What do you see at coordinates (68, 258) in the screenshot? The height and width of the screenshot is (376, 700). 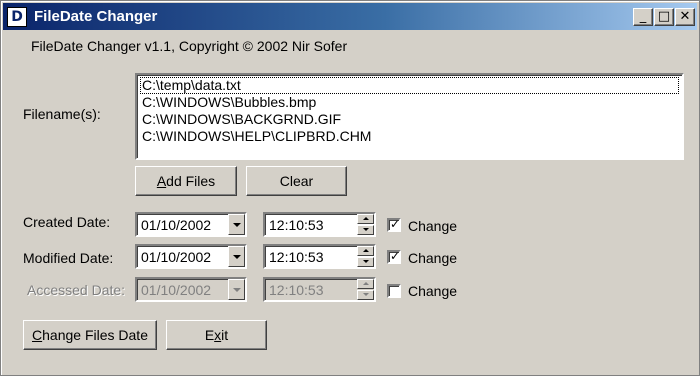 I see `modified-date-label: Modified Date:` at bounding box center [68, 258].